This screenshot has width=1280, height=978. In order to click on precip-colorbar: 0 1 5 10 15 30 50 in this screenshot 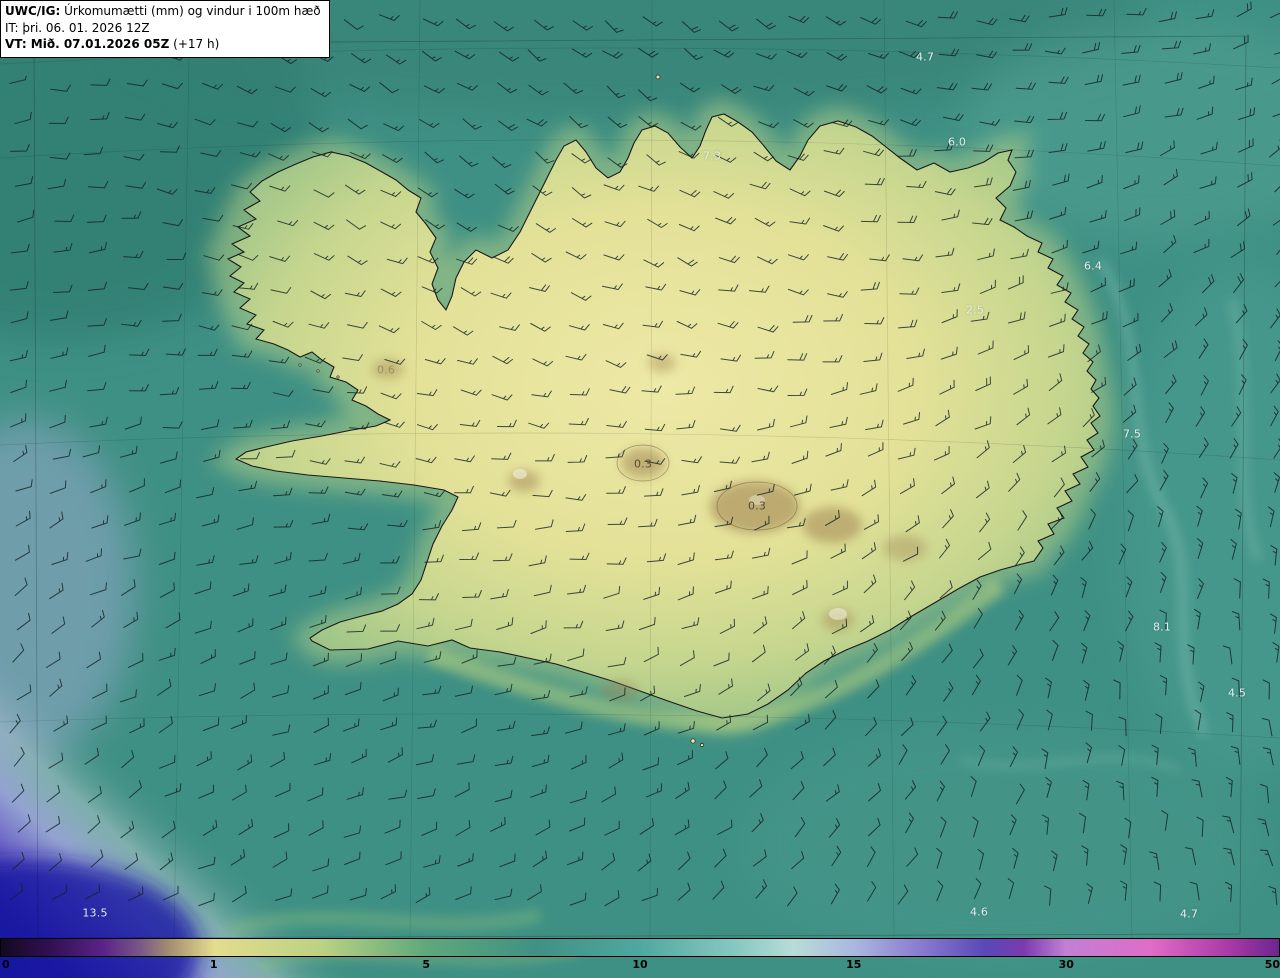, I will do `click(640, 958)`.